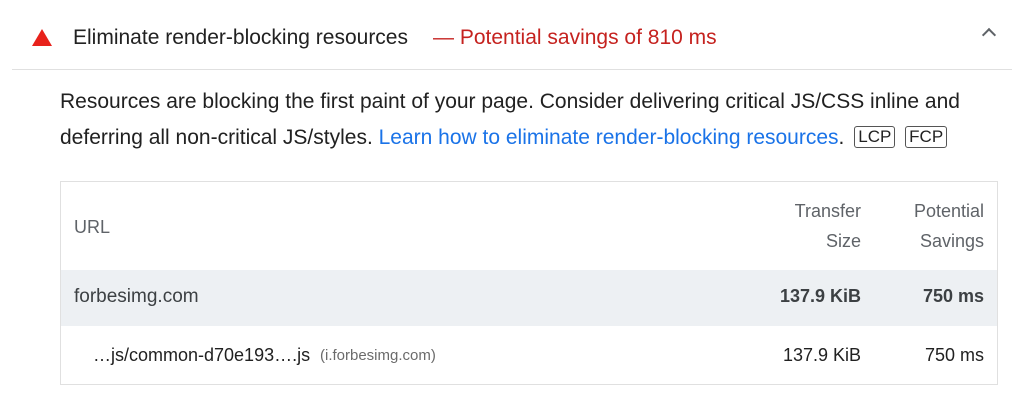  What do you see at coordinates (989, 35) in the screenshot?
I see `chevron-up-icon` at bounding box center [989, 35].